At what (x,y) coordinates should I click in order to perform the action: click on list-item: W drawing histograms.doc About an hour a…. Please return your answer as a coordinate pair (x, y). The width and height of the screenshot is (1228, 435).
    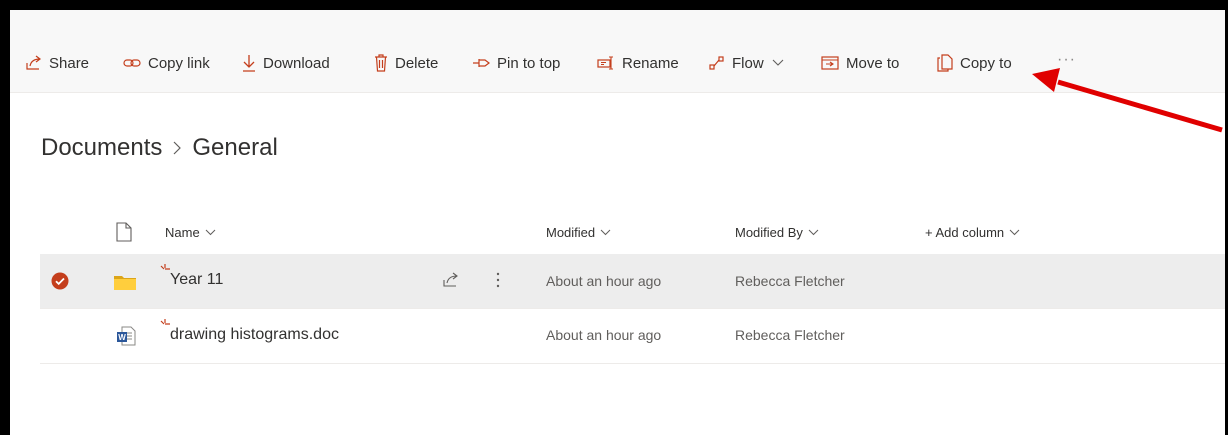
    Looking at the image, I should click on (632, 336).